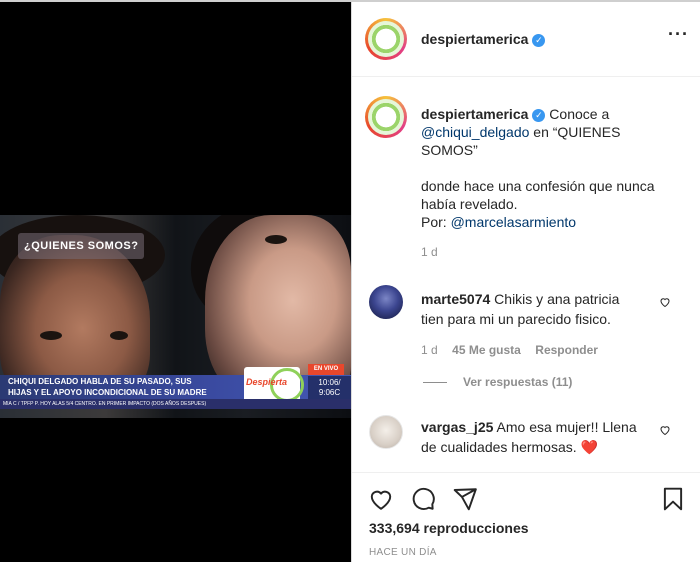 This screenshot has width=700, height=562. Describe the element at coordinates (429, 350) in the screenshot. I see `comment-time: 1 d` at that location.